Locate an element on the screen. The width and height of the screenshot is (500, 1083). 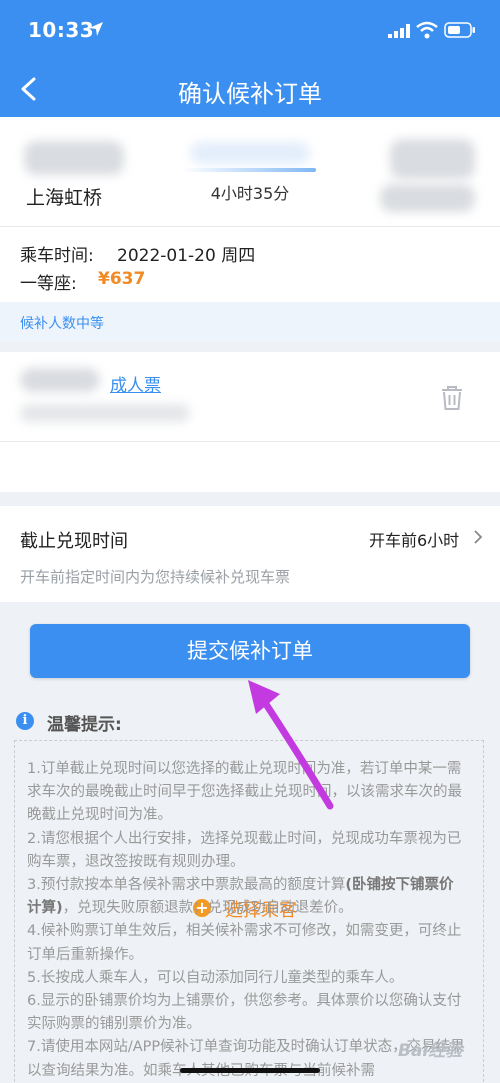
home-indicator is located at coordinates (250, 1070).